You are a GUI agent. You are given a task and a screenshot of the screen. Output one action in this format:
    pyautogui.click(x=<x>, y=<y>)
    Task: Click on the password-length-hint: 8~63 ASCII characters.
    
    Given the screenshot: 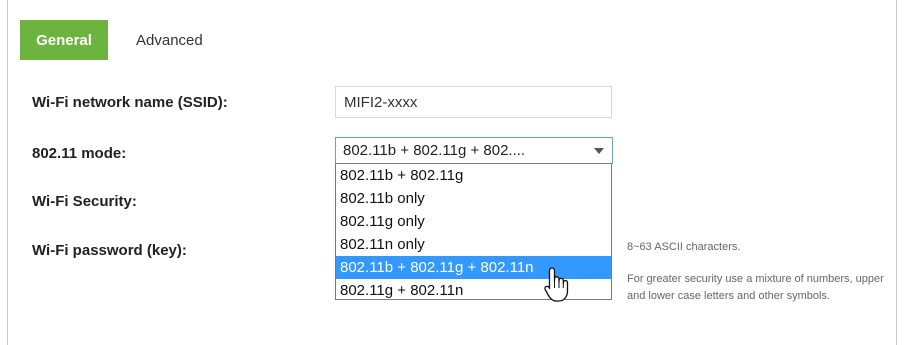 What is the action you would take?
    pyautogui.click(x=684, y=247)
    